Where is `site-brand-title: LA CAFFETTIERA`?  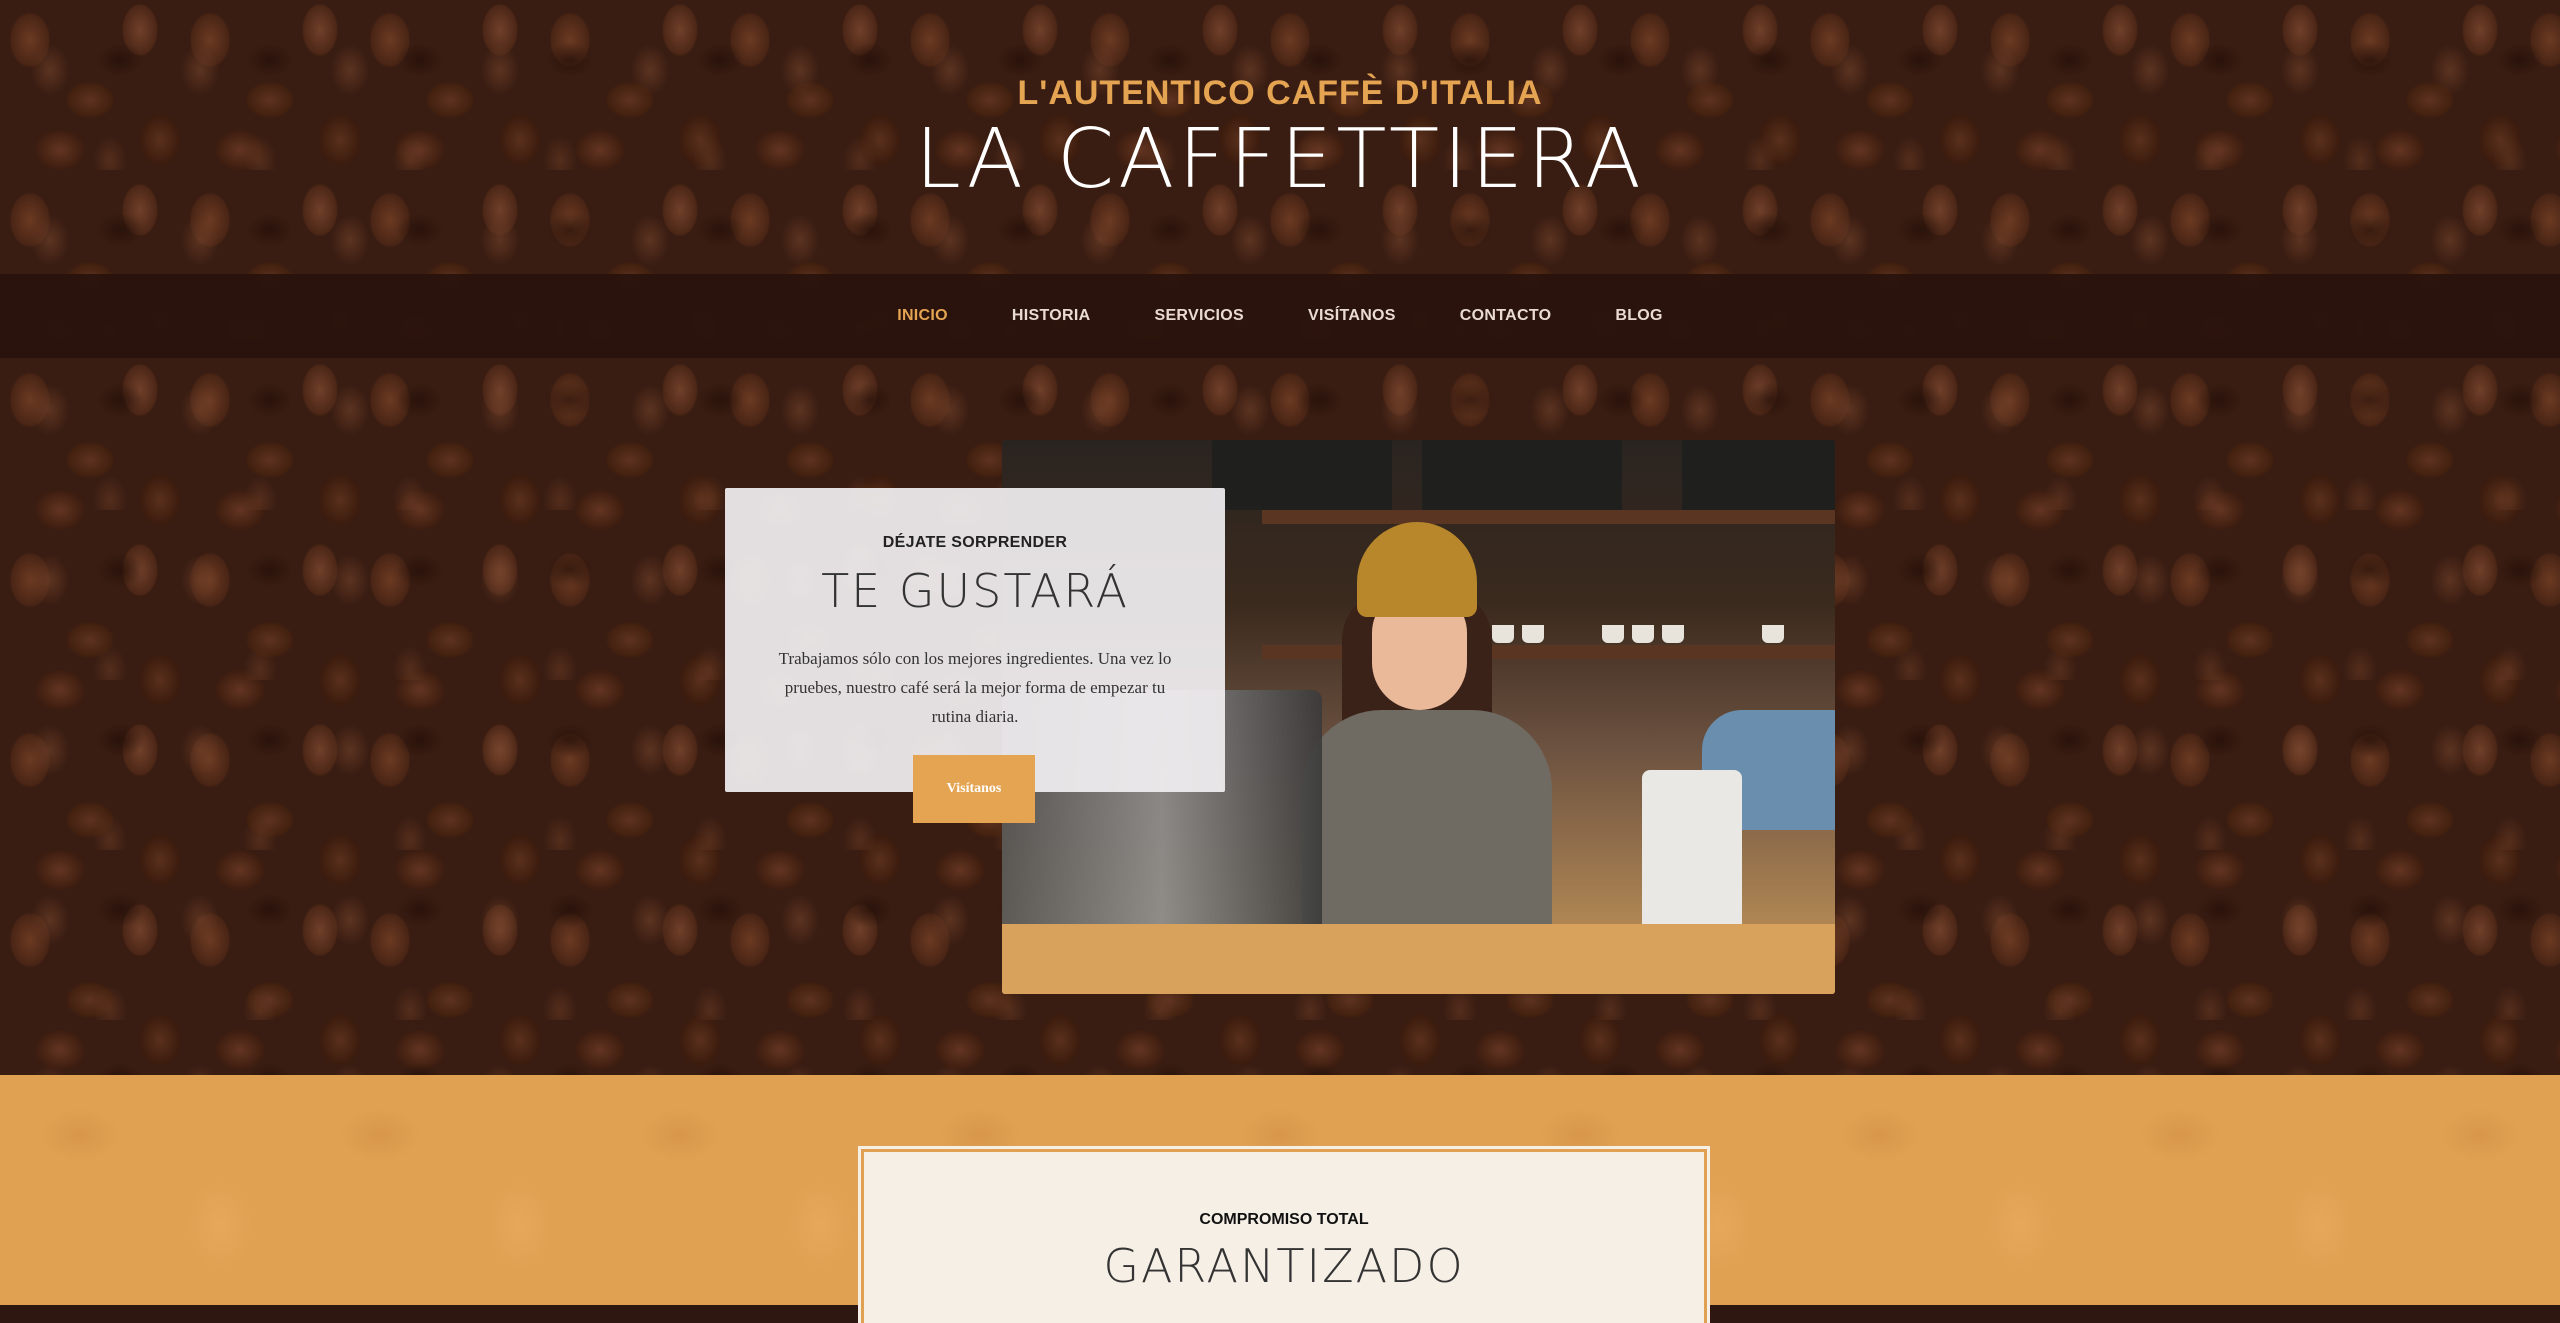 site-brand-title: LA CAFFETTIERA is located at coordinates (1280, 159).